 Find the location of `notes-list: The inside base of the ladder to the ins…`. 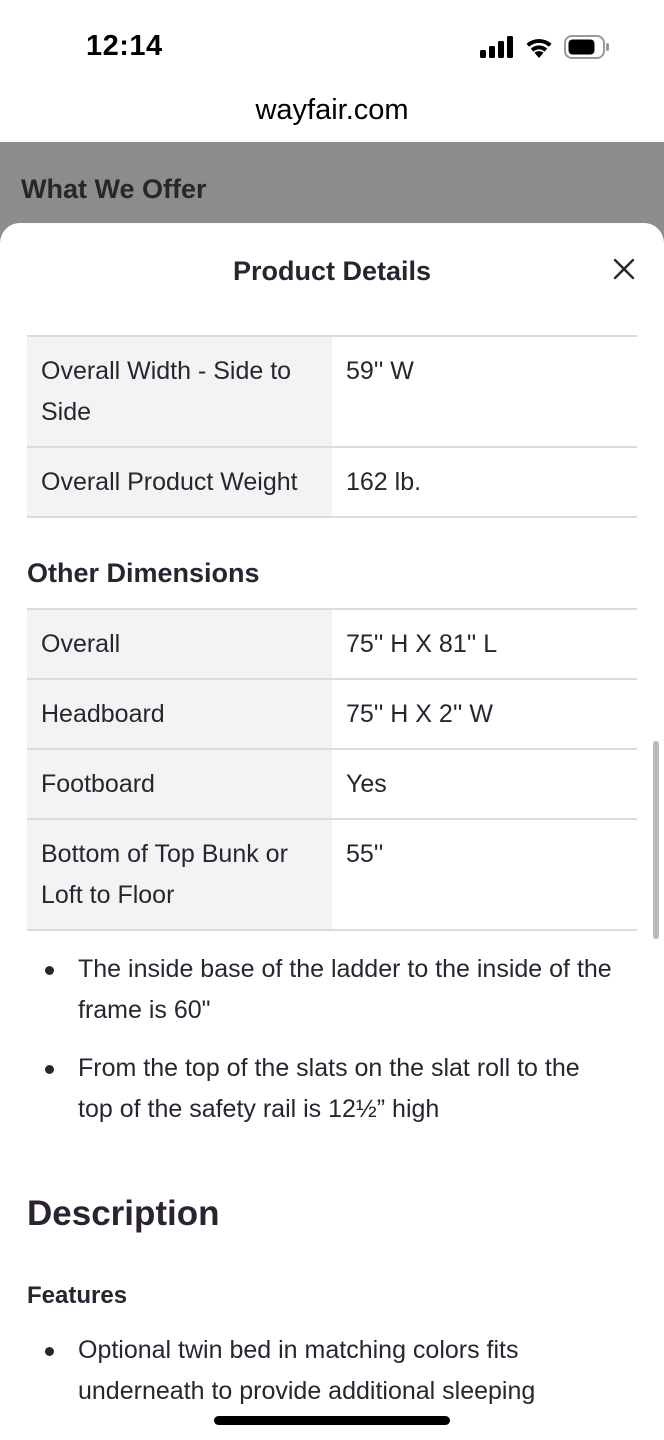

notes-list: The inside base of the ladder to the ins… is located at coordinates (332, 1039).